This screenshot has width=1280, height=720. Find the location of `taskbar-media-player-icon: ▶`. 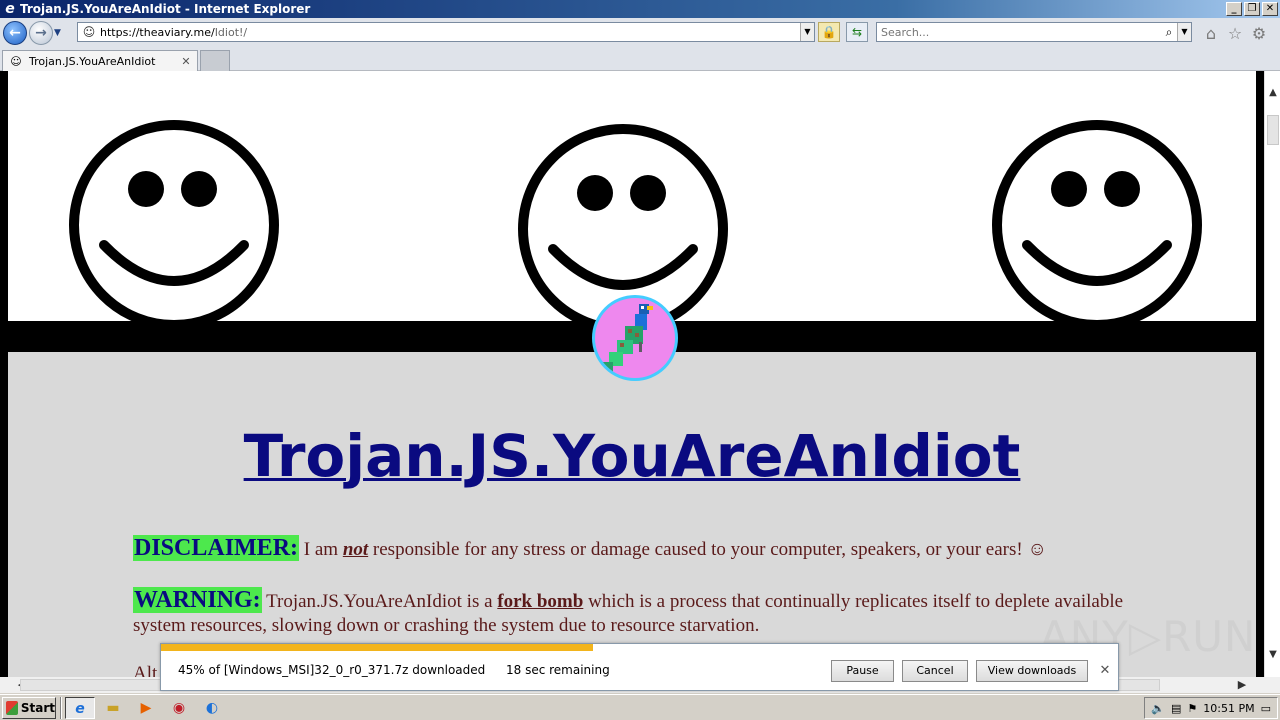

taskbar-media-player-icon: ▶ is located at coordinates (146, 708).